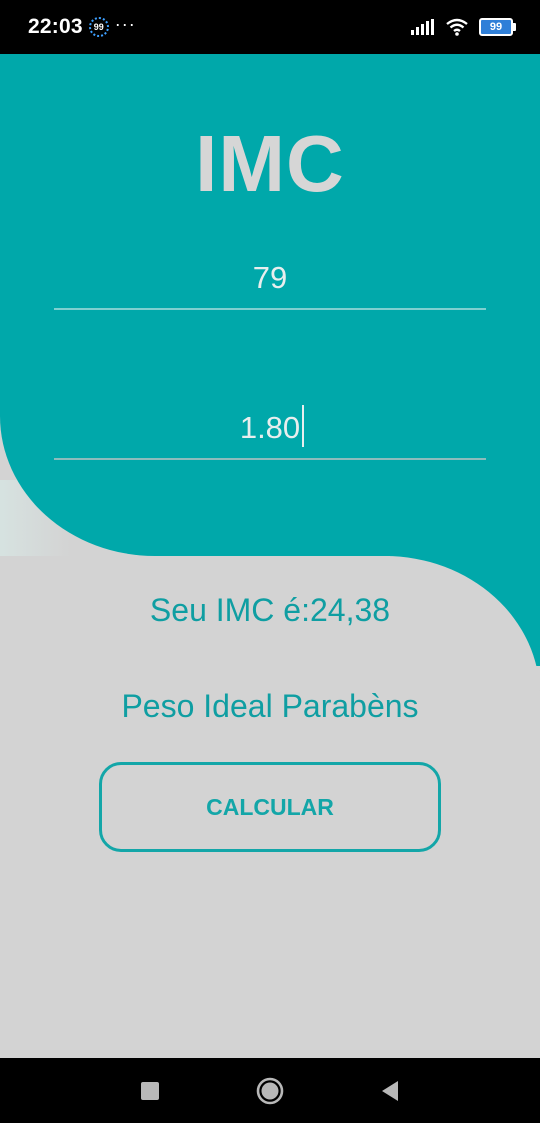  I want to click on signal-icon, so click(422, 27).